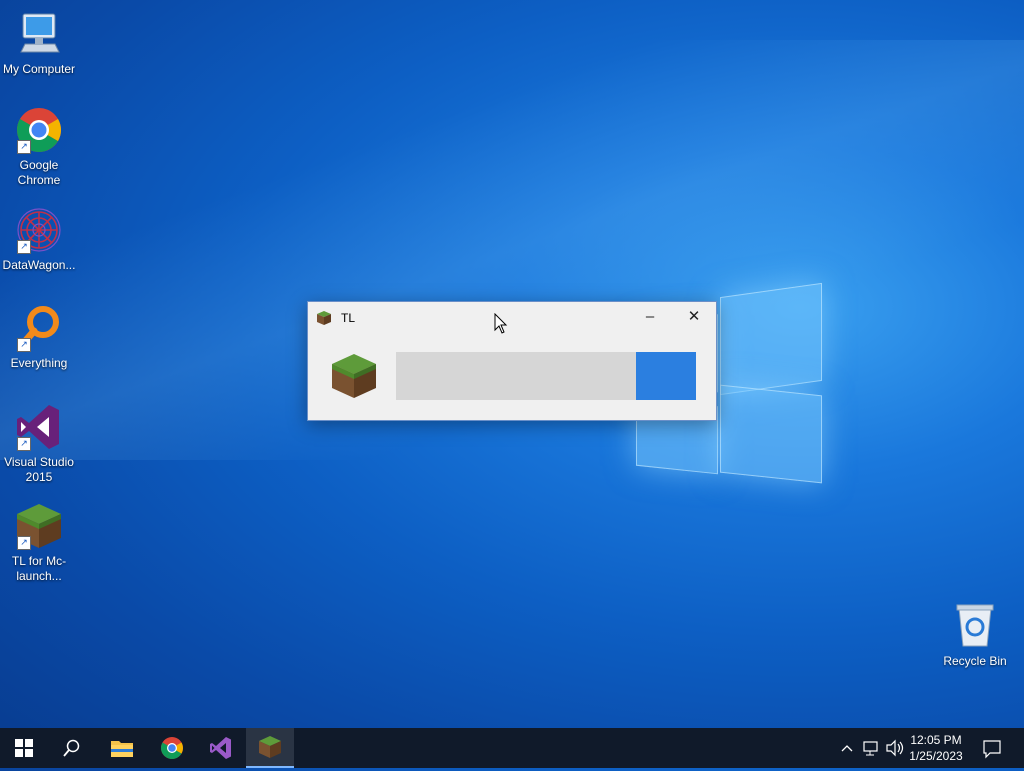 Image resolution: width=1024 pixels, height=771 pixels. Describe the element at coordinates (501, 323) in the screenshot. I see `mouse-cursor-icon` at that location.